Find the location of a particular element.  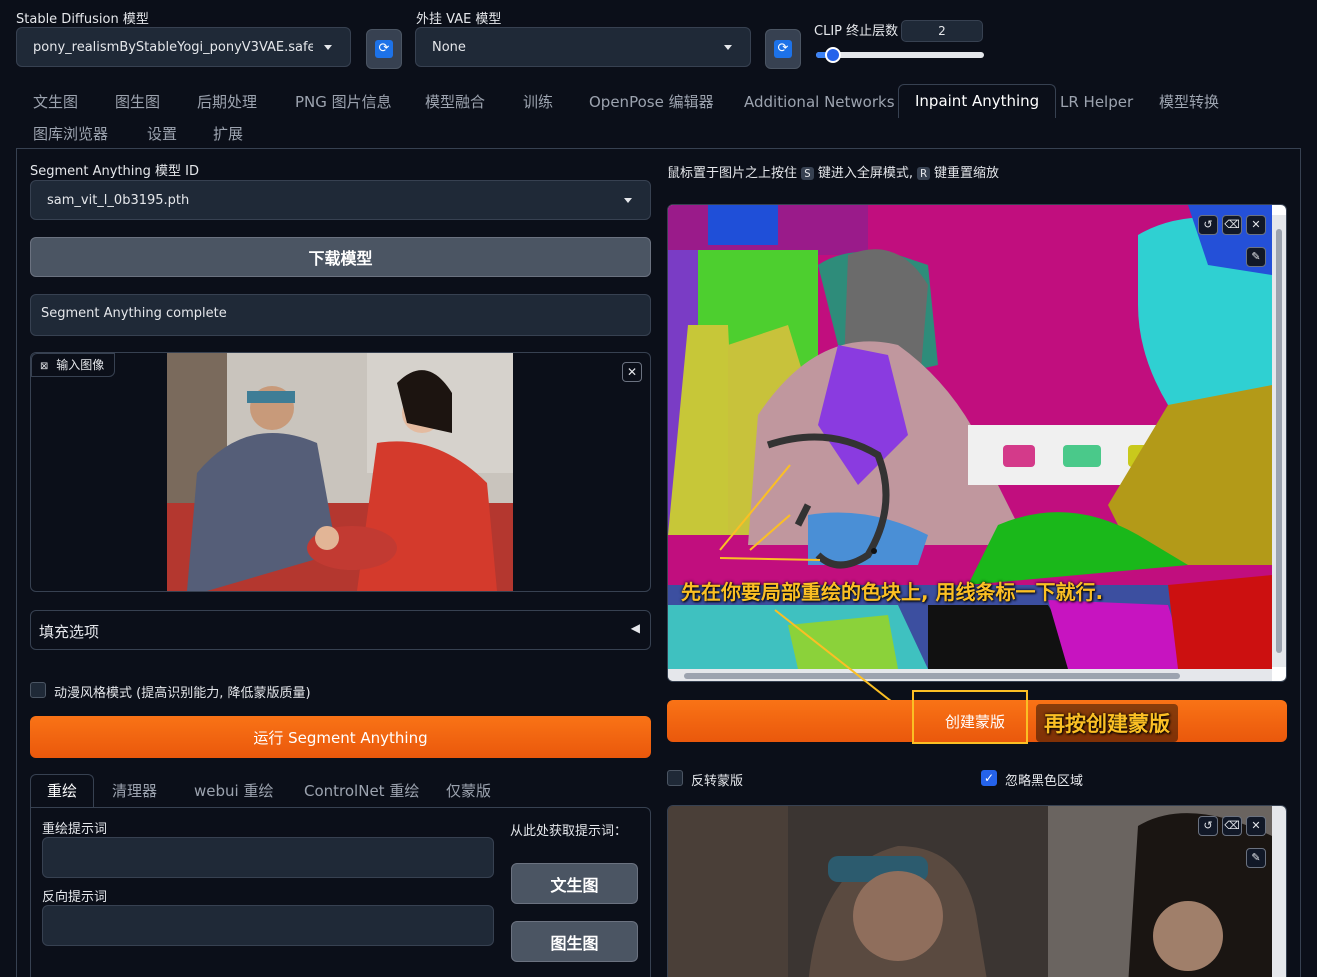

clip-skip-slider is located at coordinates (900, 55).